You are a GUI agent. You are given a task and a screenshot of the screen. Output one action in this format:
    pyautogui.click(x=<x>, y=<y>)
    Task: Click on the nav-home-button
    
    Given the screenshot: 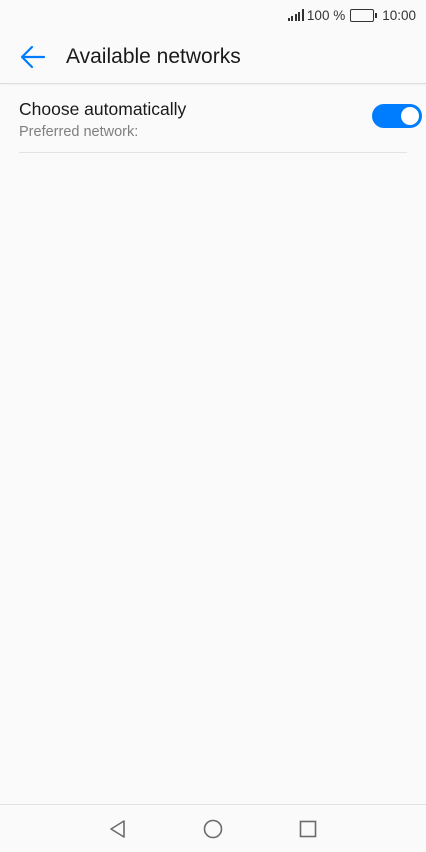 What is the action you would take?
    pyautogui.click(x=213, y=829)
    